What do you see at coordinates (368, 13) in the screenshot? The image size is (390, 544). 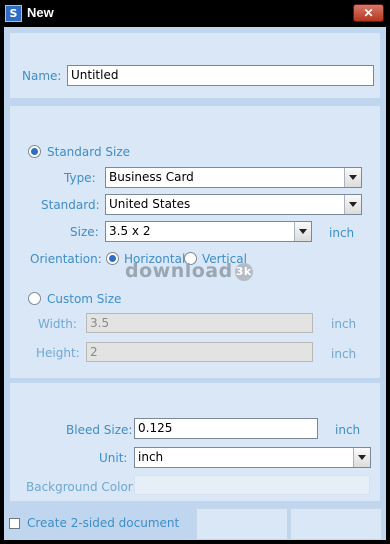 I see `close-button: ✕` at bounding box center [368, 13].